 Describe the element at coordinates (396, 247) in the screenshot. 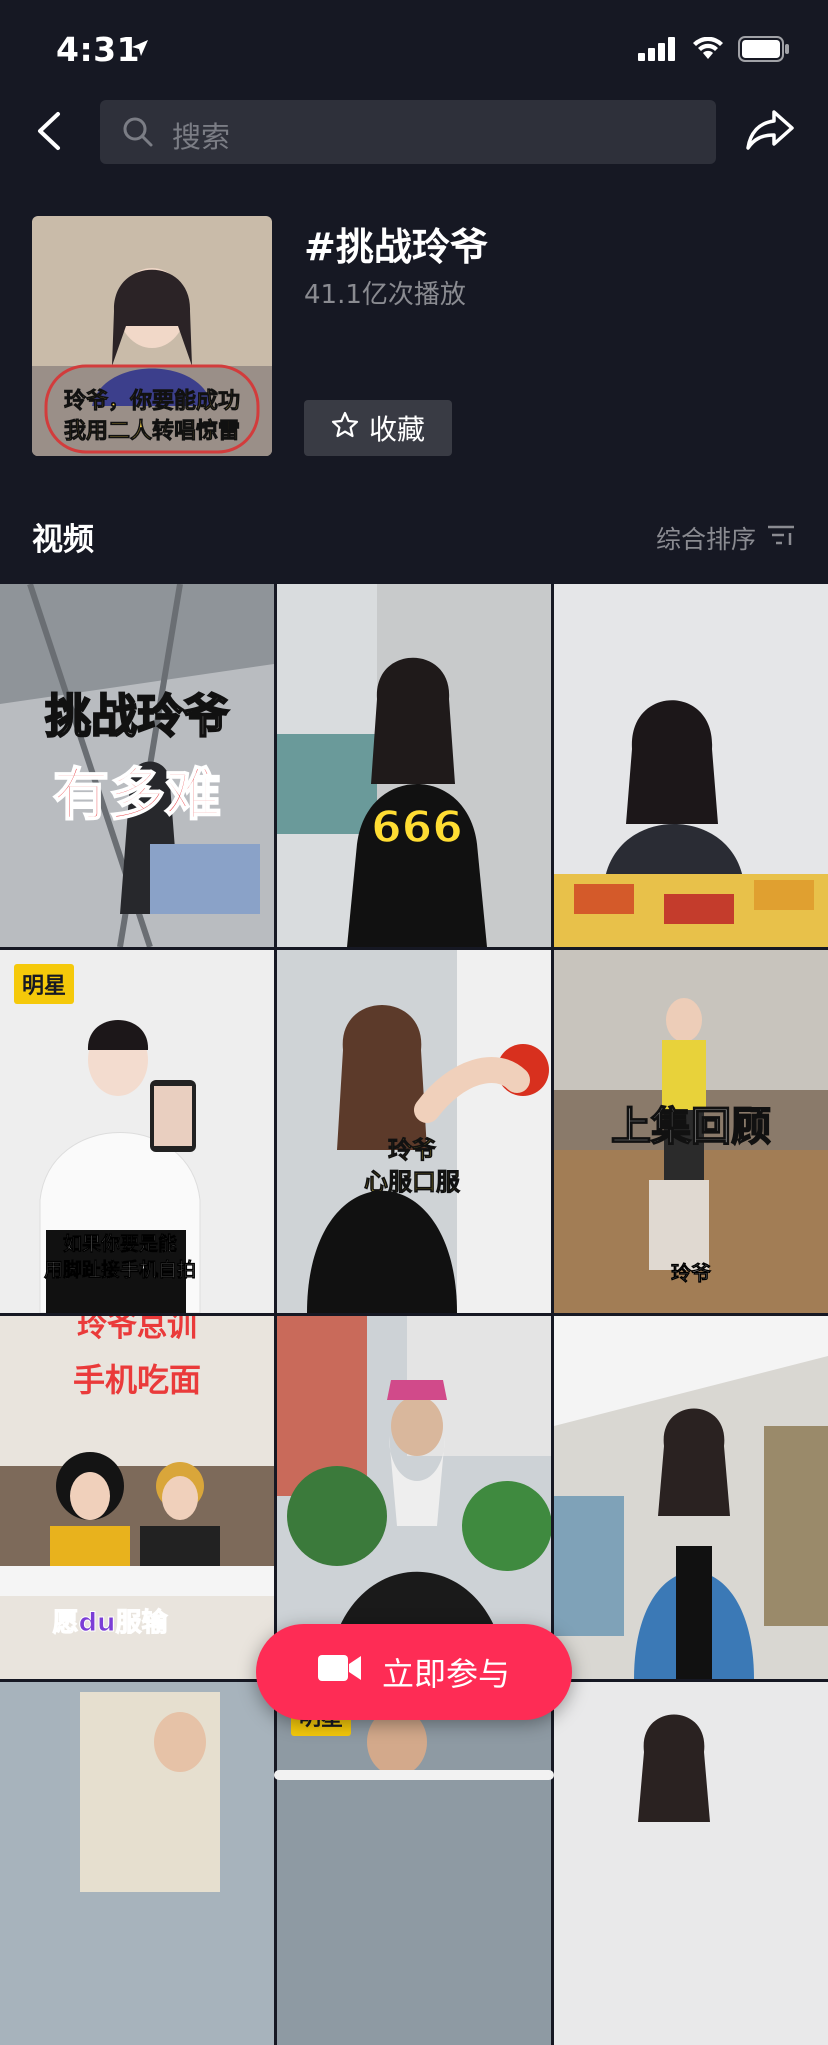

I see `challenge-title: #挑战玲爷` at that location.